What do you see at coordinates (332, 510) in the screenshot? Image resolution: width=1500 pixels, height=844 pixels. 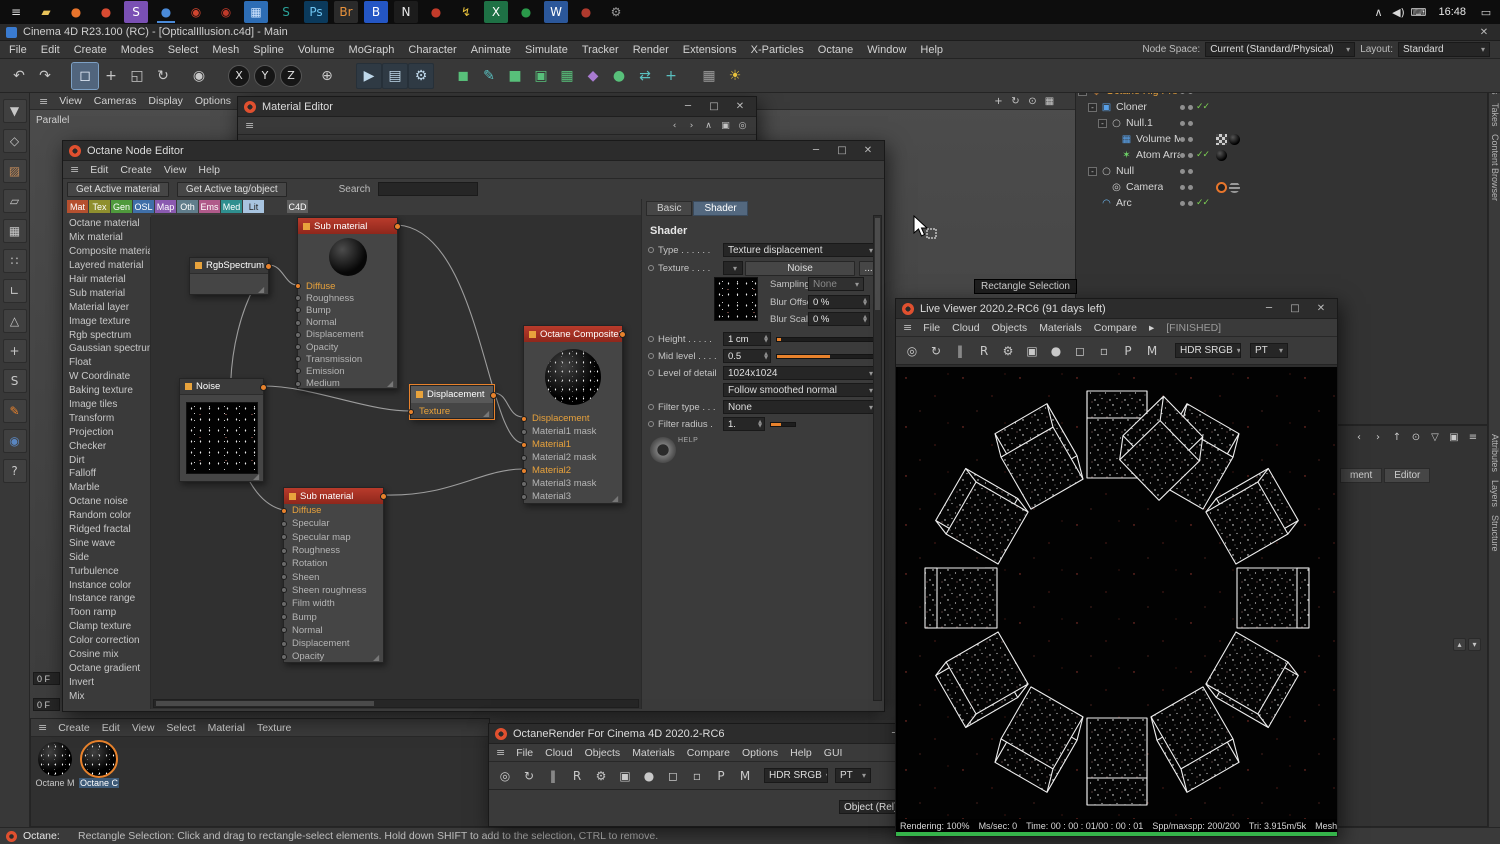 I see `node-port: Diffuse` at bounding box center [332, 510].